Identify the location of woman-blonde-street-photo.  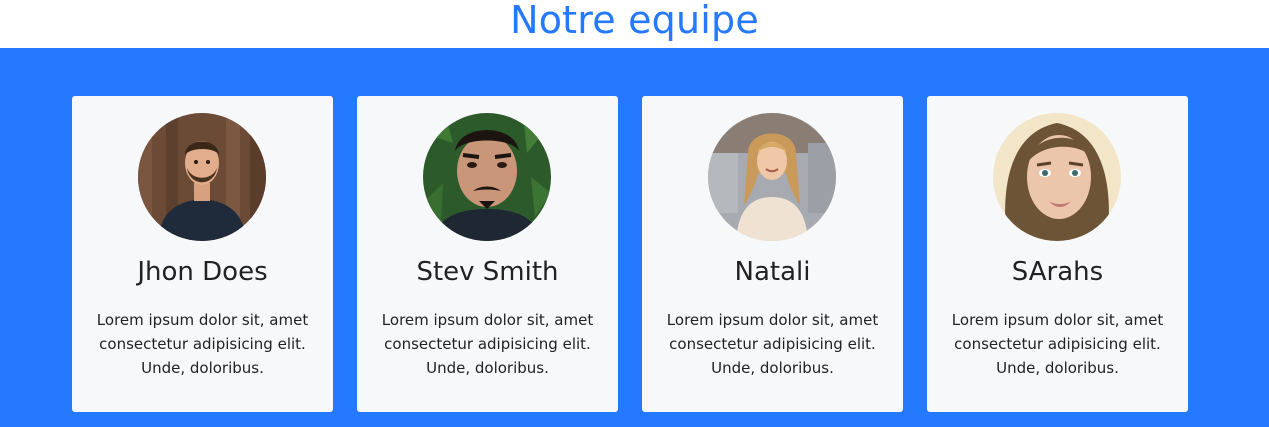
(772, 177).